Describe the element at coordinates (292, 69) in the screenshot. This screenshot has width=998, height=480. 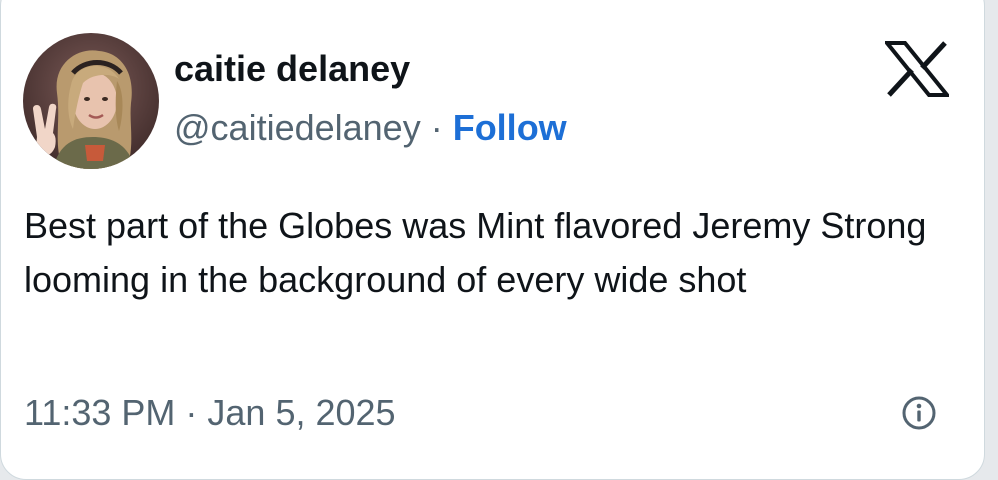
I see `display-name: caitie delaney` at that location.